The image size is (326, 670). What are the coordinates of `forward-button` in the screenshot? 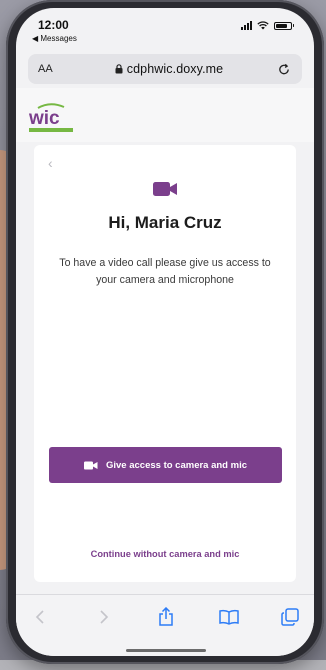 It's located at (104, 617).